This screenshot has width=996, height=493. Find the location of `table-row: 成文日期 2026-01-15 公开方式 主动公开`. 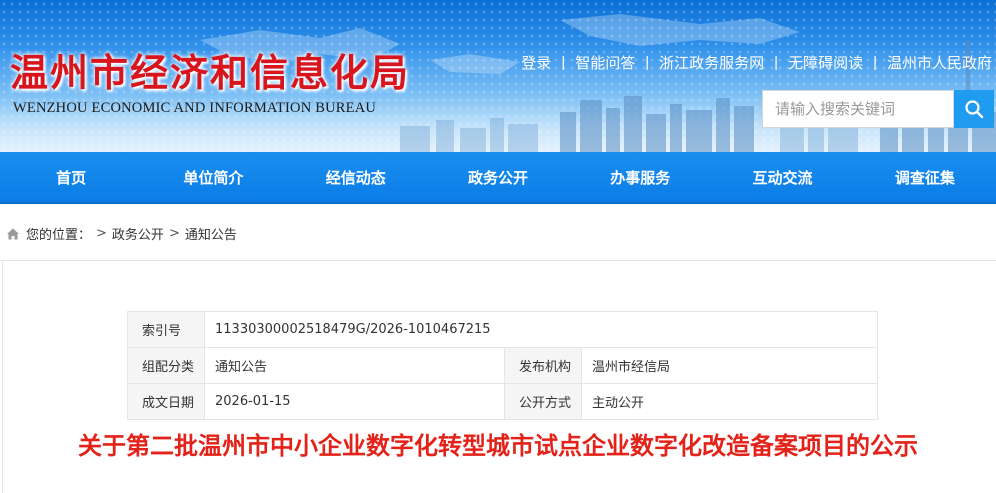

table-row: 成文日期 2026-01-15 公开方式 主动公开 is located at coordinates (502, 401).